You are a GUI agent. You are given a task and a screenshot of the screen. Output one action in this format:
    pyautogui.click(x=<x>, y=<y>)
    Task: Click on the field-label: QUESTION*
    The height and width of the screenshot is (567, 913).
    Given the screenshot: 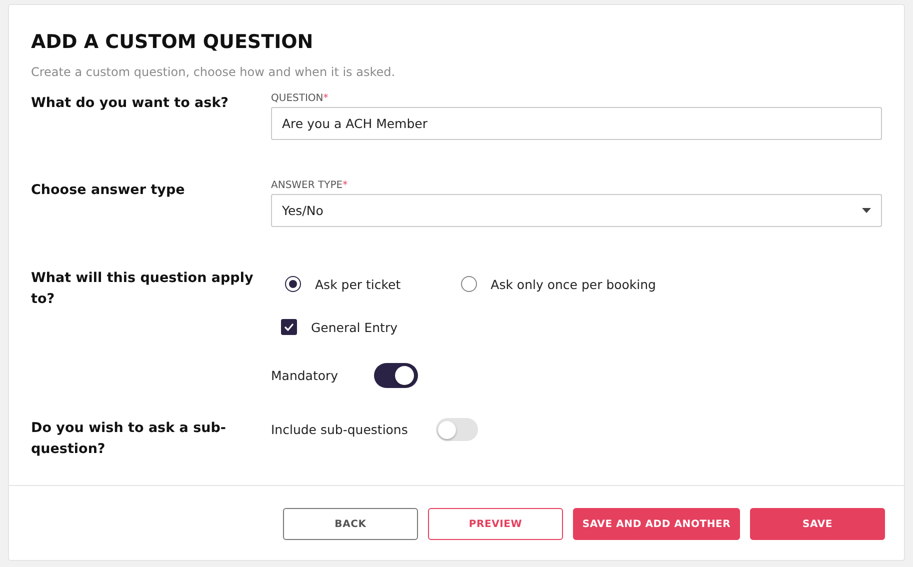 What is the action you would take?
    pyautogui.click(x=300, y=98)
    